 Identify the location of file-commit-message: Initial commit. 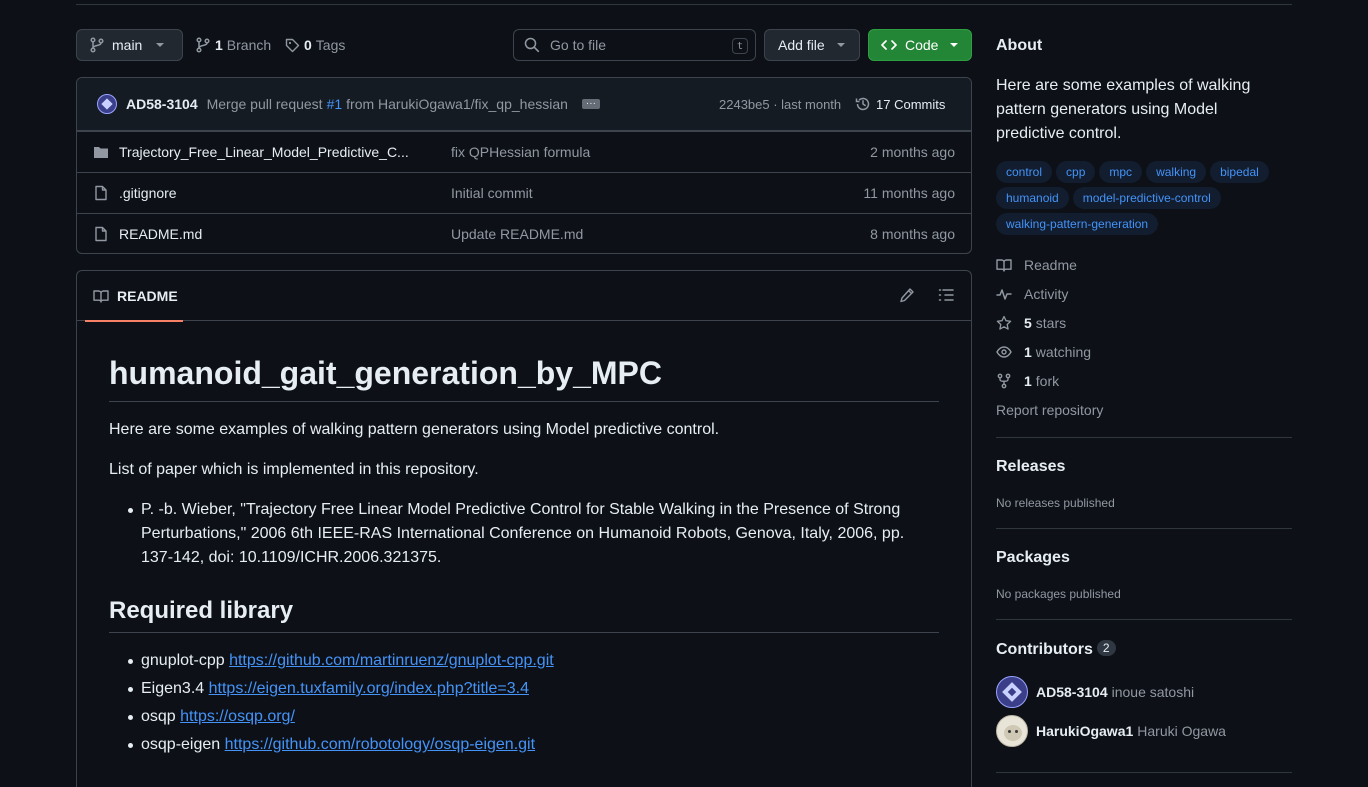
(492, 193).